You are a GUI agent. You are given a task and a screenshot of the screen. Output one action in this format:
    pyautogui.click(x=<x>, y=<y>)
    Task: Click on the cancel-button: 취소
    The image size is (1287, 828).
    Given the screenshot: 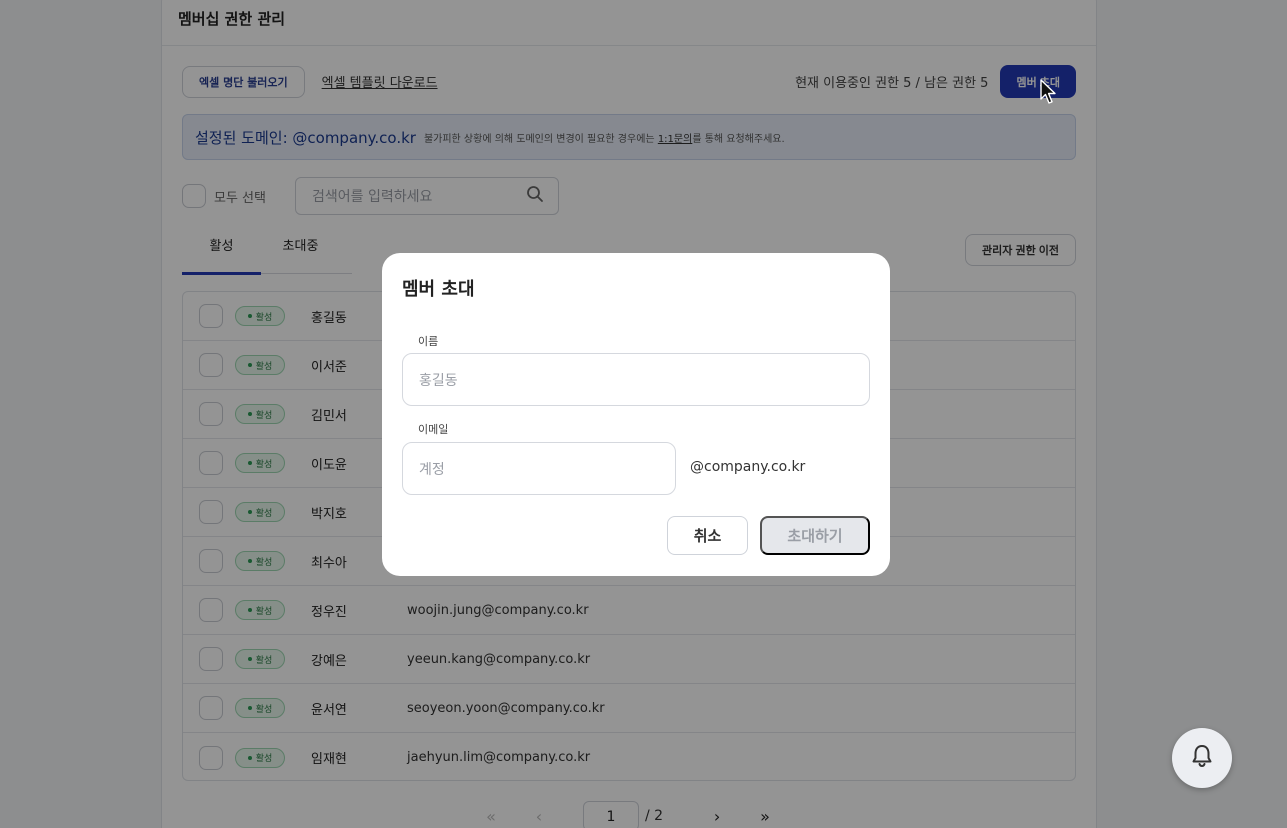 What is the action you would take?
    pyautogui.click(x=707, y=535)
    